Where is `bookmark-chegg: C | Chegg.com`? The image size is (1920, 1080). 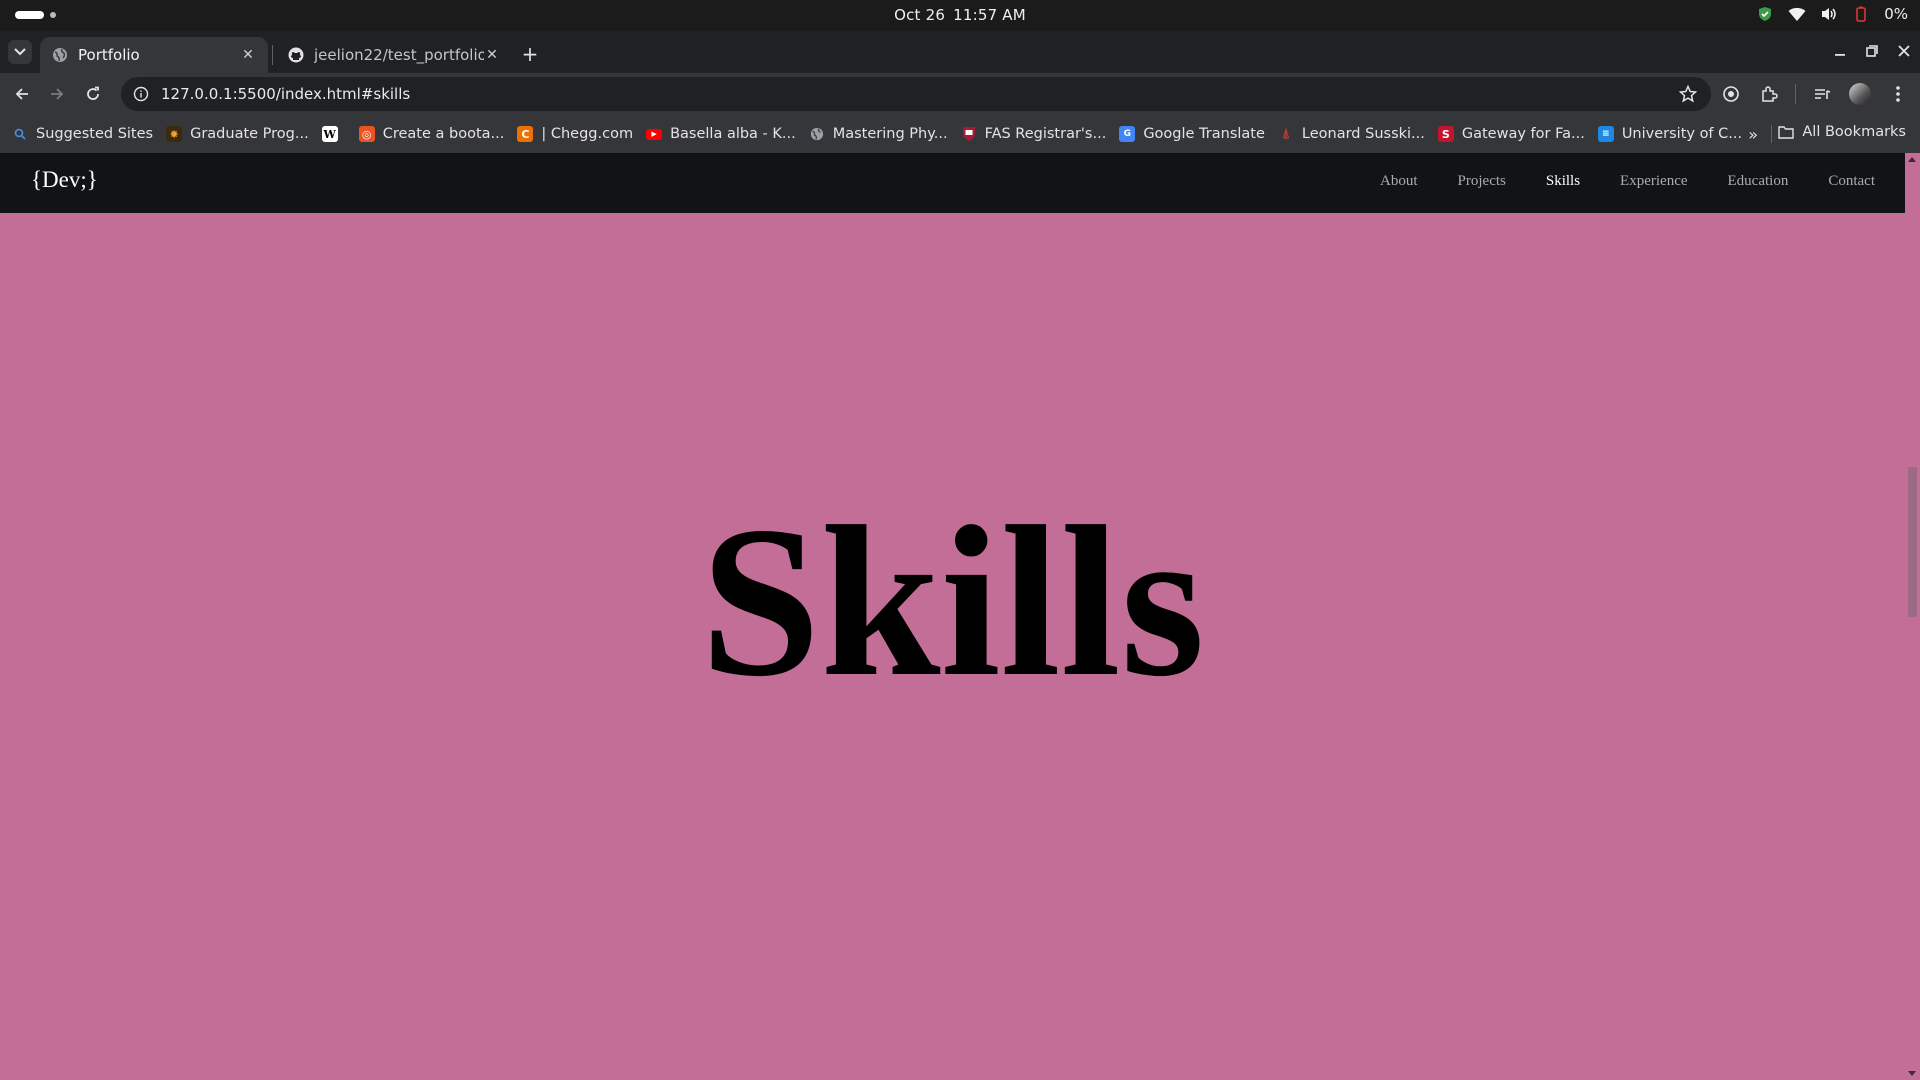
bookmark-chegg: C | Chegg.com is located at coordinates (575, 134).